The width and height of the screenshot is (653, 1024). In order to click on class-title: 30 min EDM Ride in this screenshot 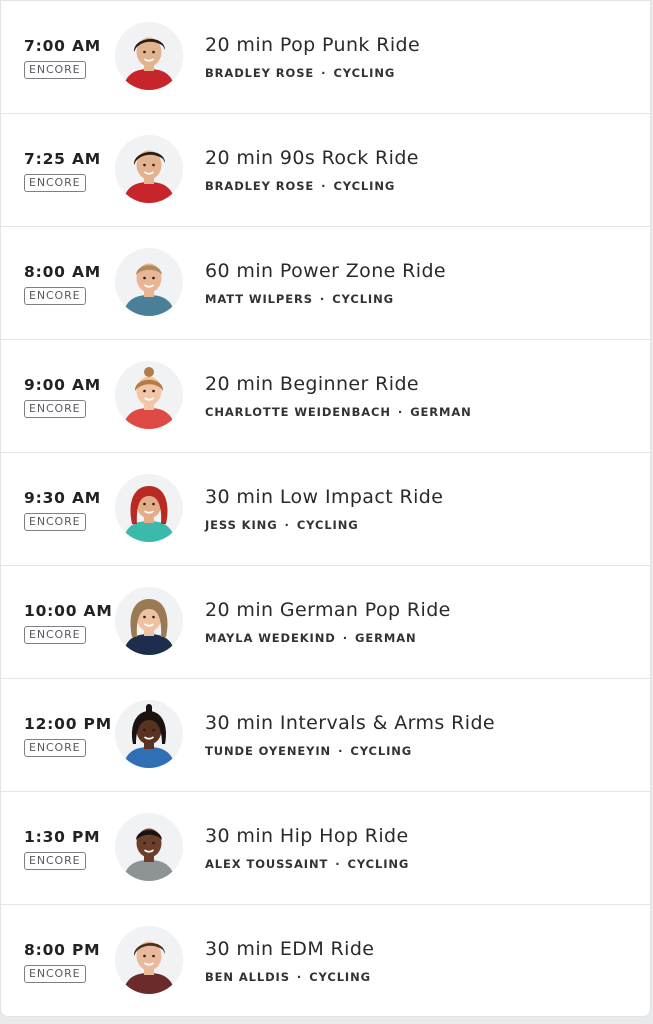, I will do `click(289, 949)`.